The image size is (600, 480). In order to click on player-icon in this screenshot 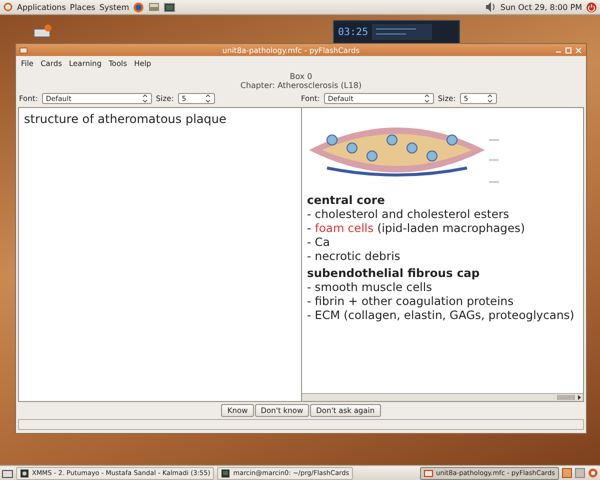, I will do `click(24, 473)`.